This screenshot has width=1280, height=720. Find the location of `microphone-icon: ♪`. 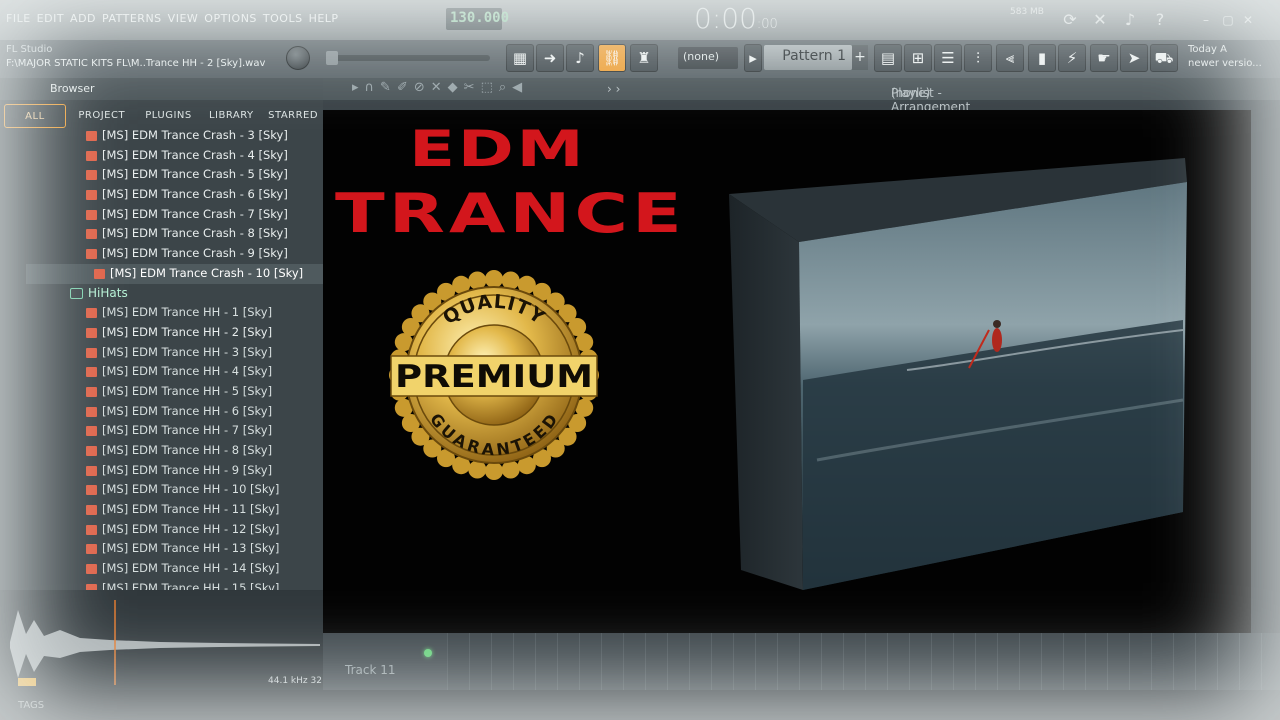

microphone-icon: ♪ is located at coordinates (1130, 20).